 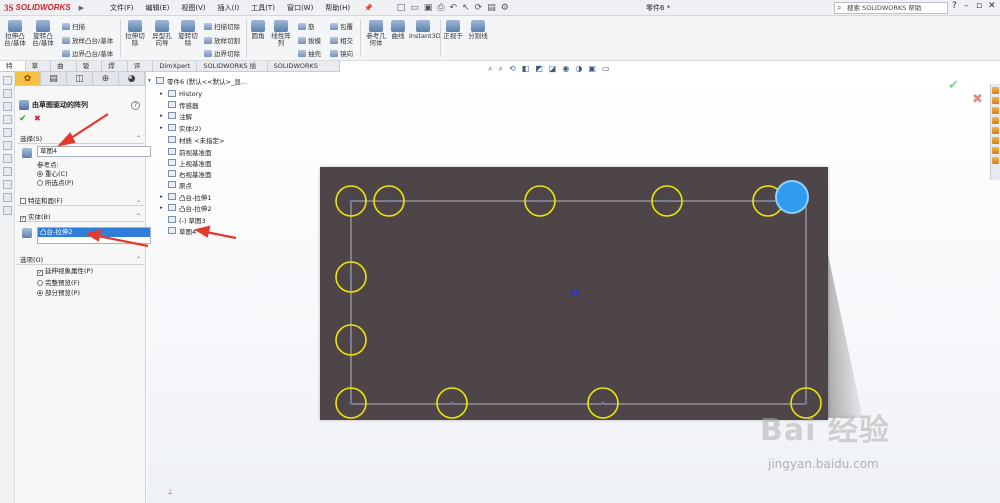 What do you see at coordinates (180, 128) in the screenshot?
I see `tree-item-solid-bodies: ▸ 实体(2)` at bounding box center [180, 128].